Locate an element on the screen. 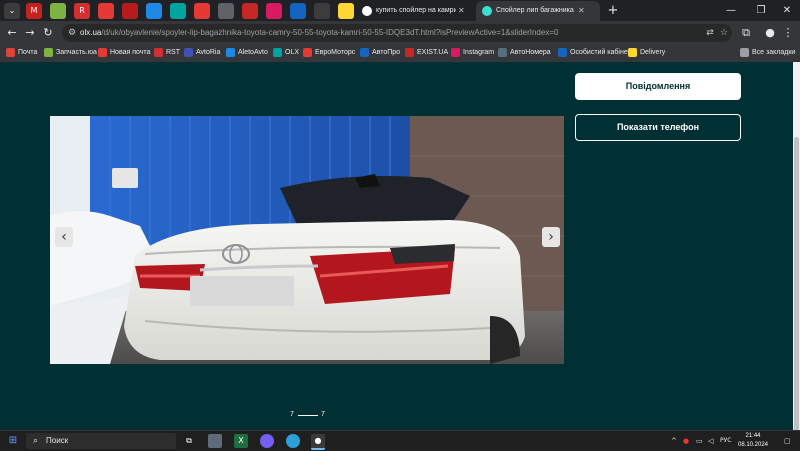 Image resolution: width=800 pixels, height=451 pixels. pinned-tab-tool-icon is located at coordinates (322, 11).